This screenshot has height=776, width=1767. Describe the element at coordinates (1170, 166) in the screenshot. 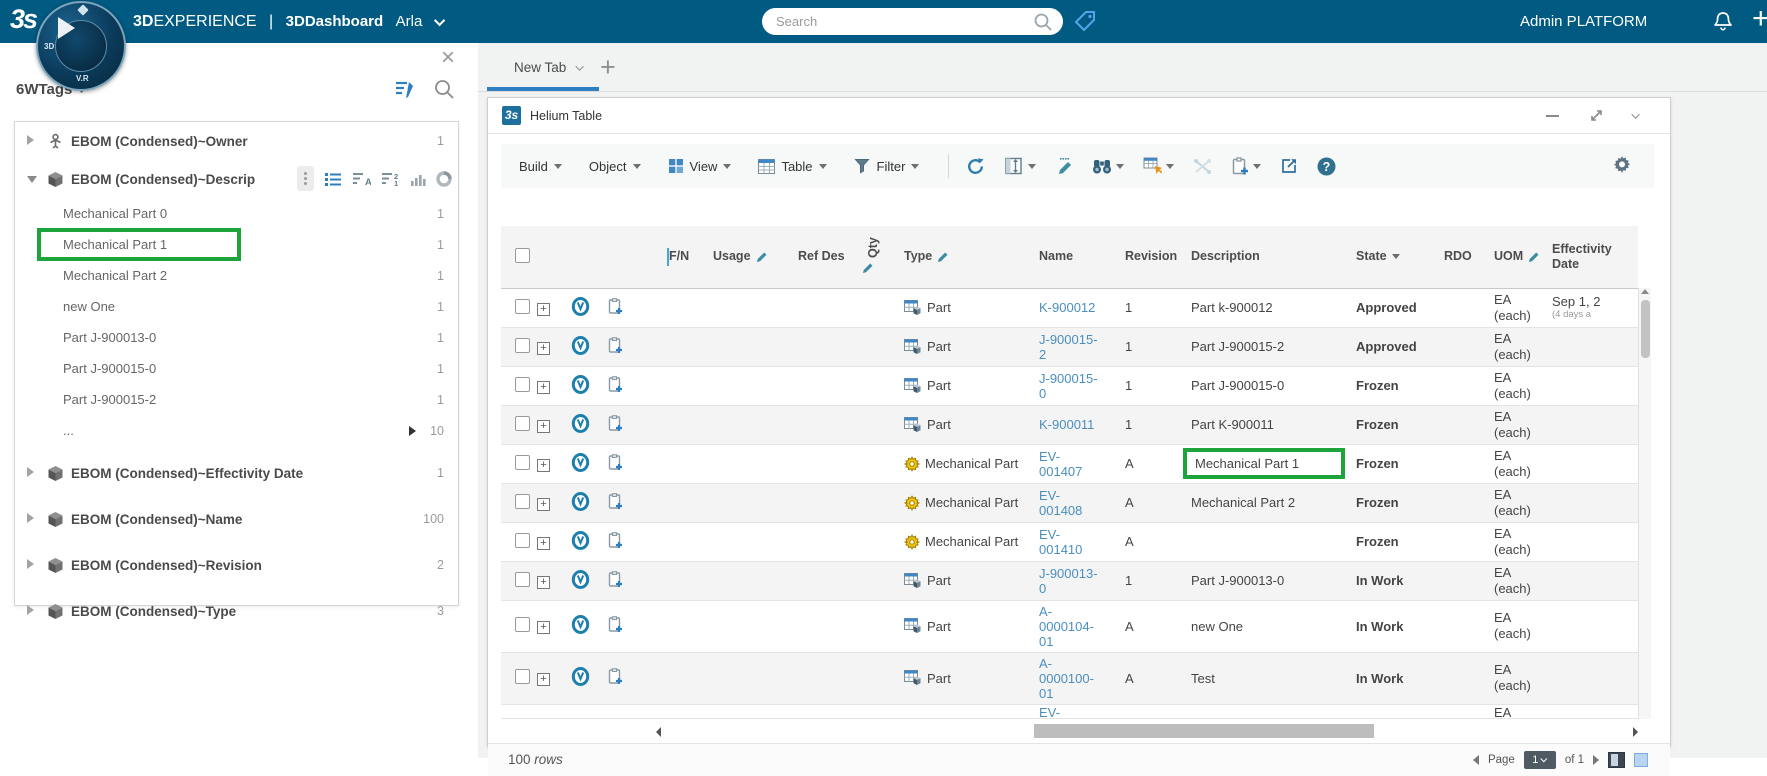

I see `toolbar-tool-mass-update-caret-icon` at that location.